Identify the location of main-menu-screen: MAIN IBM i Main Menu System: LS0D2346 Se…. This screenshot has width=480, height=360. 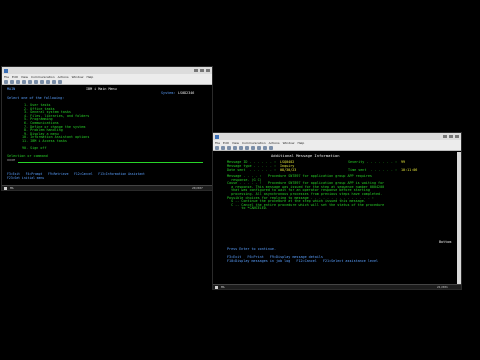
(107, 135).